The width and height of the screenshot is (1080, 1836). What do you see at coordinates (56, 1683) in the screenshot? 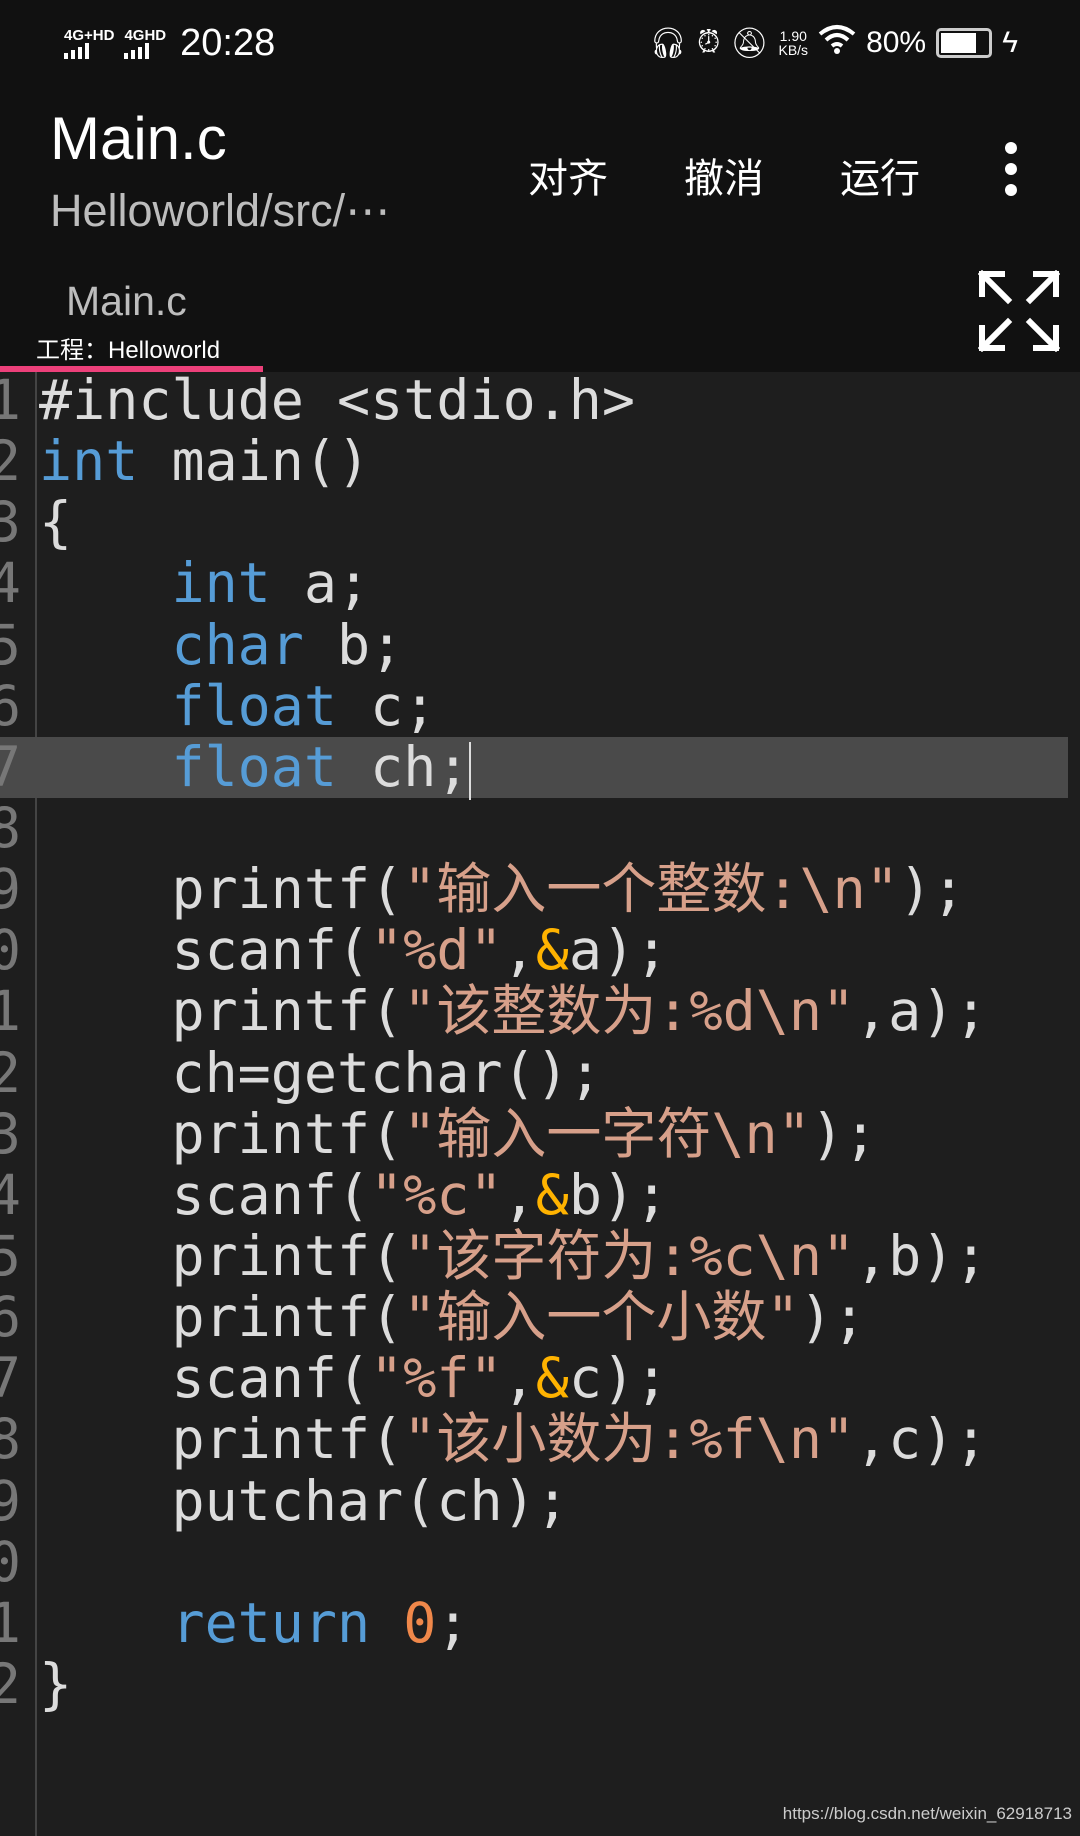
I see `code-token: }` at bounding box center [56, 1683].